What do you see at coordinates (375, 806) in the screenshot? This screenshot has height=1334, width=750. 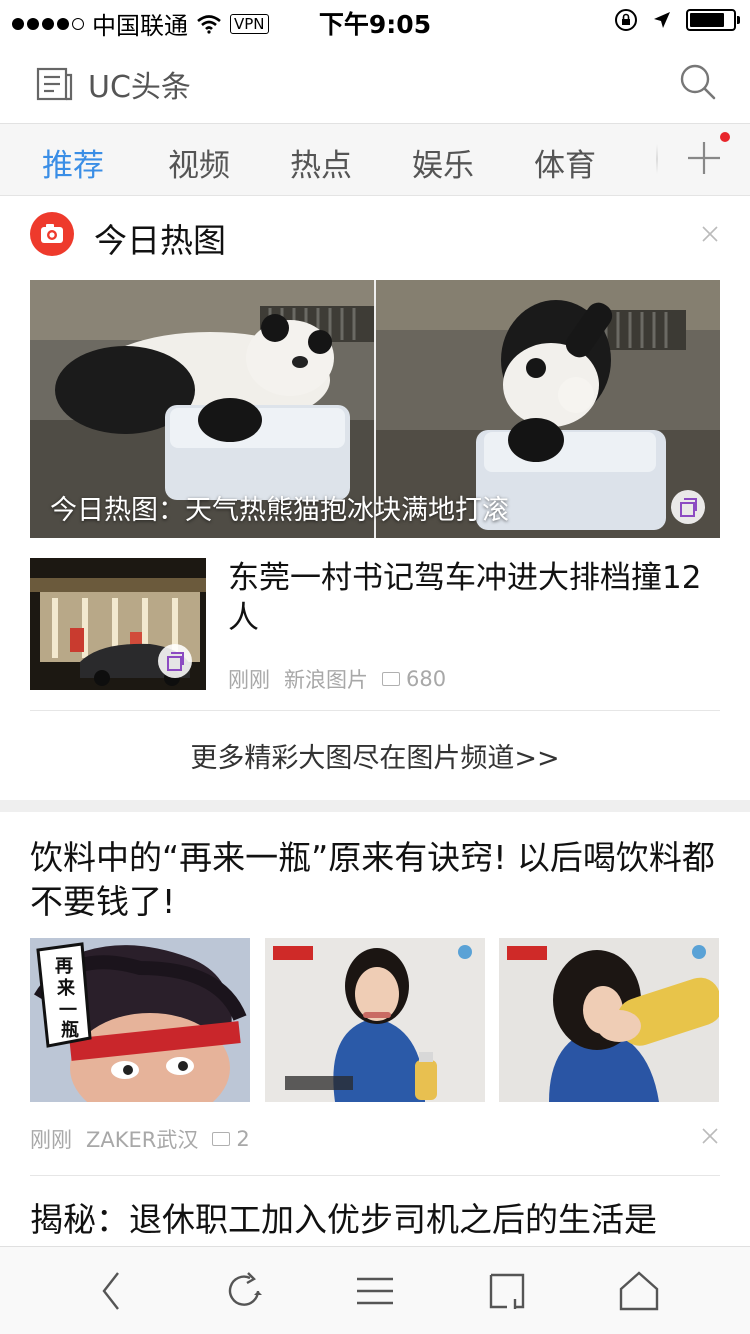 I see `section-separator` at bounding box center [375, 806].